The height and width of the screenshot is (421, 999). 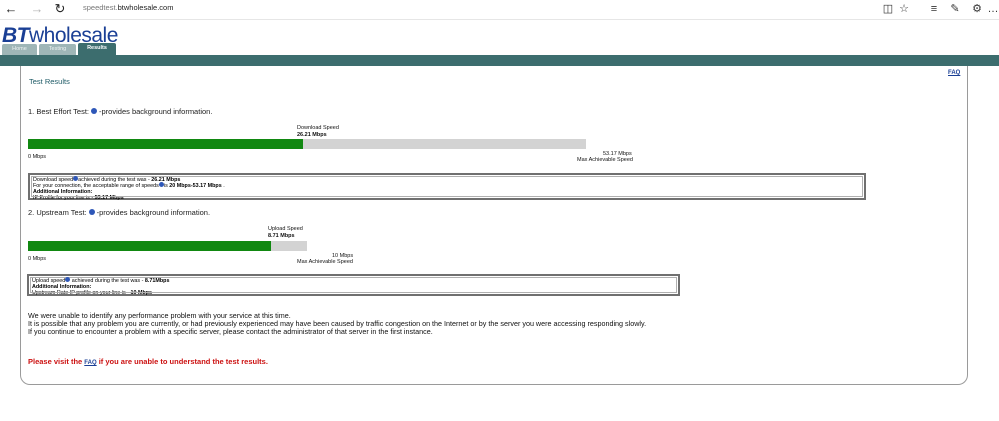 What do you see at coordinates (605, 160) in the screenshot?
I see `download-max-label: Max Achievable Speed` at bounding box center [605, 160].